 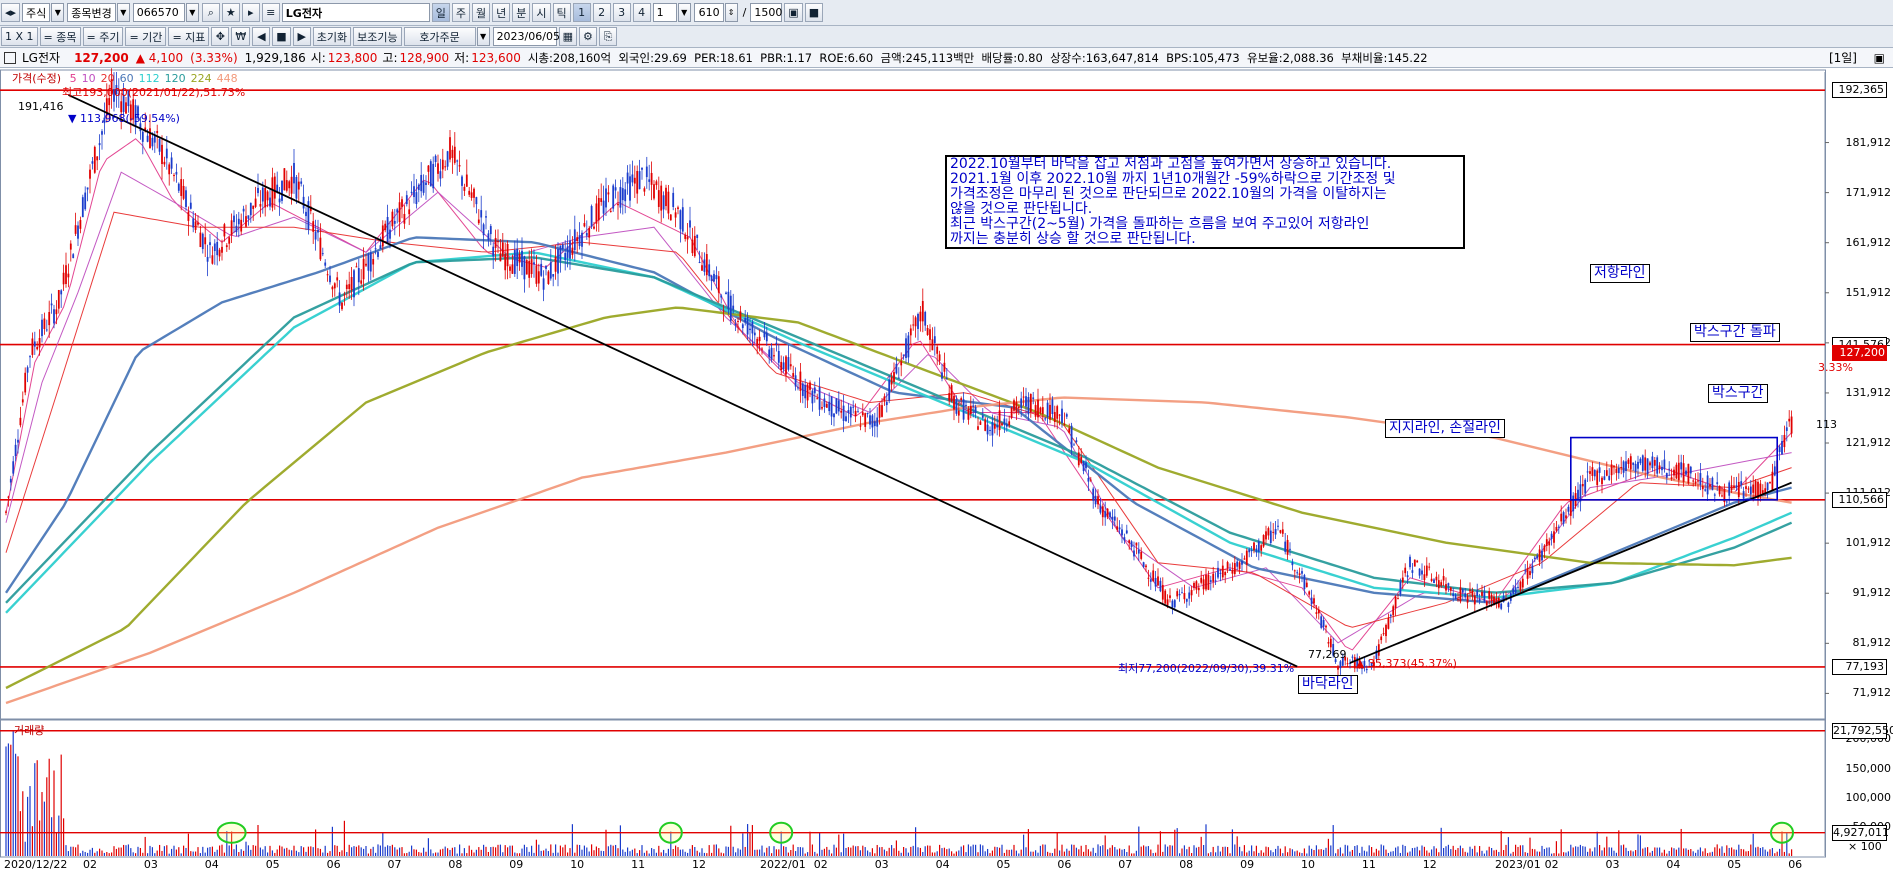 What do you see at coordinates (146, 36) in the screenshot?
I see `range-button: = 기간` at bounding box center [146, 36].